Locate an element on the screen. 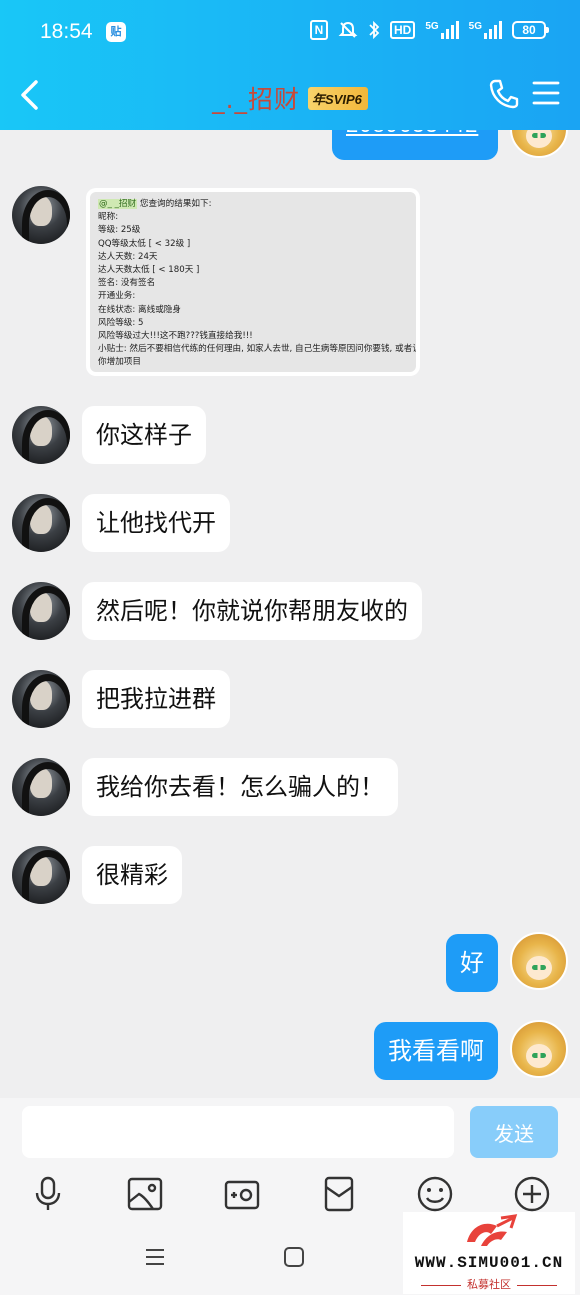  chat-header: 18:54 贴 N HD 5G 5G 80 _._招财 年SVIP6 is located at coordinates (290, 65).